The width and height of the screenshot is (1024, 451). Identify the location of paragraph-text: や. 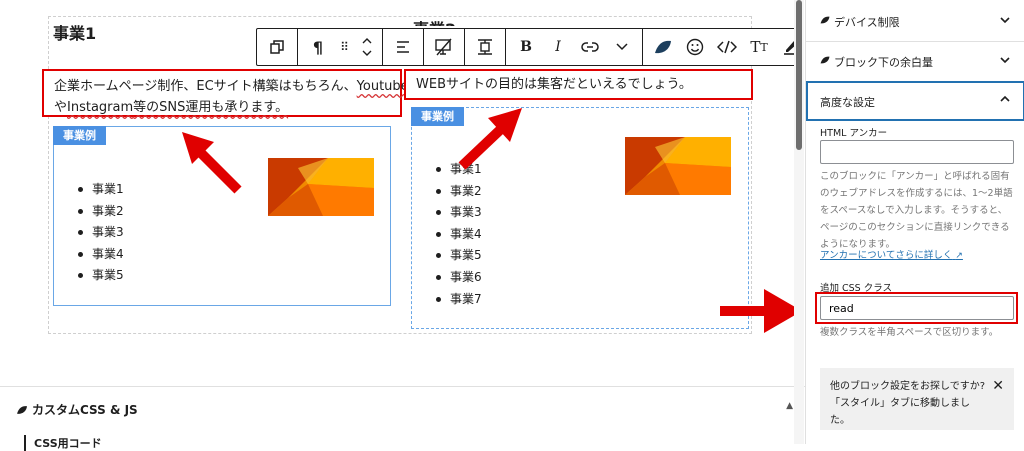
(61, 107).